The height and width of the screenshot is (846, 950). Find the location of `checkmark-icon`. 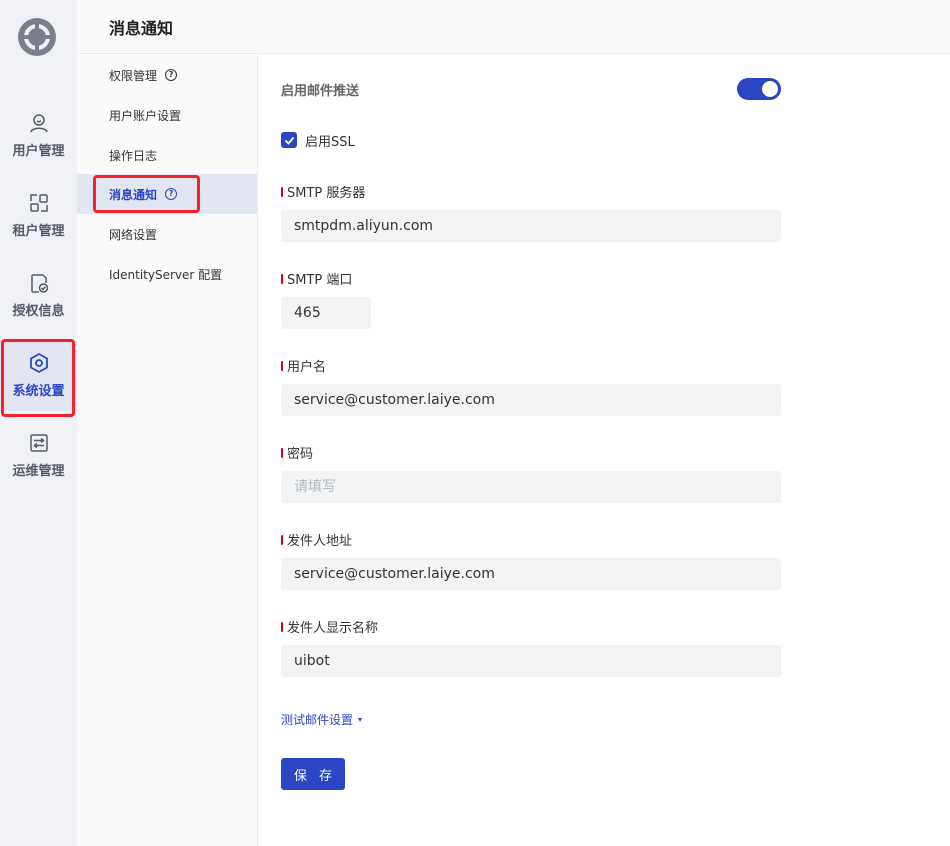

checkmark-icon is located at coordinates (289, 140).